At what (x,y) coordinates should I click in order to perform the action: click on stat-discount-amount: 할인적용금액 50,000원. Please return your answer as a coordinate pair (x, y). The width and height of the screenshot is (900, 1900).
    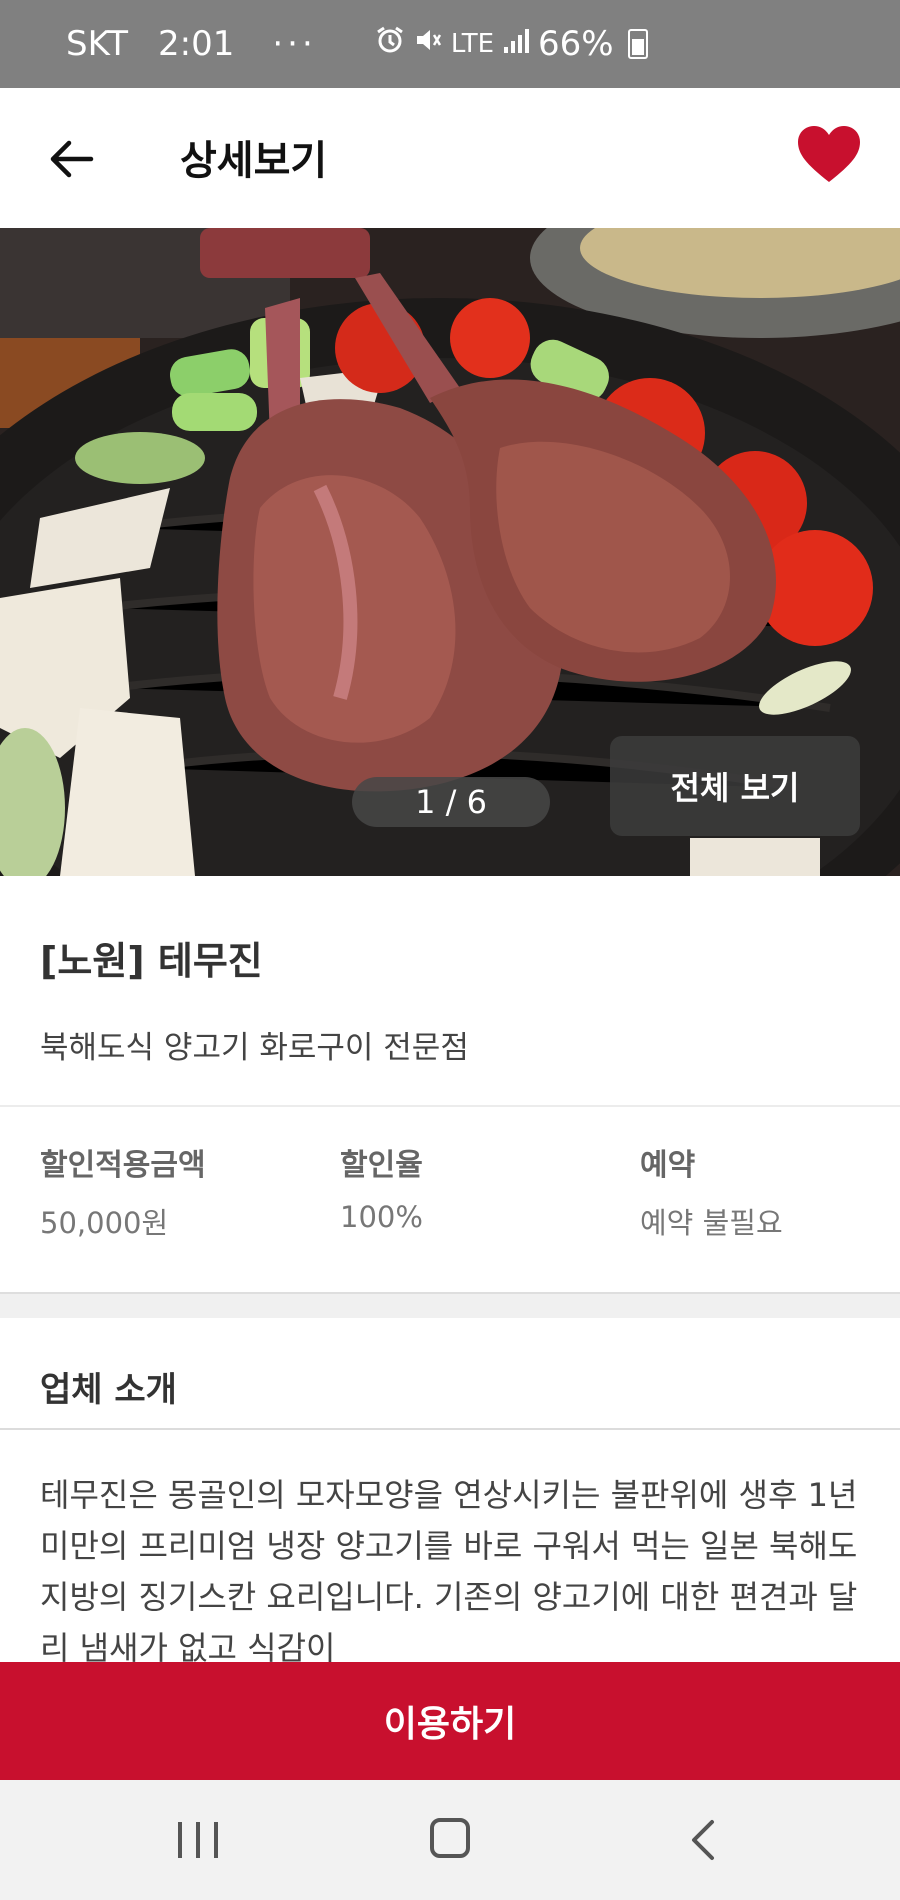
    Looking at the image, I should click on (123, 1191).